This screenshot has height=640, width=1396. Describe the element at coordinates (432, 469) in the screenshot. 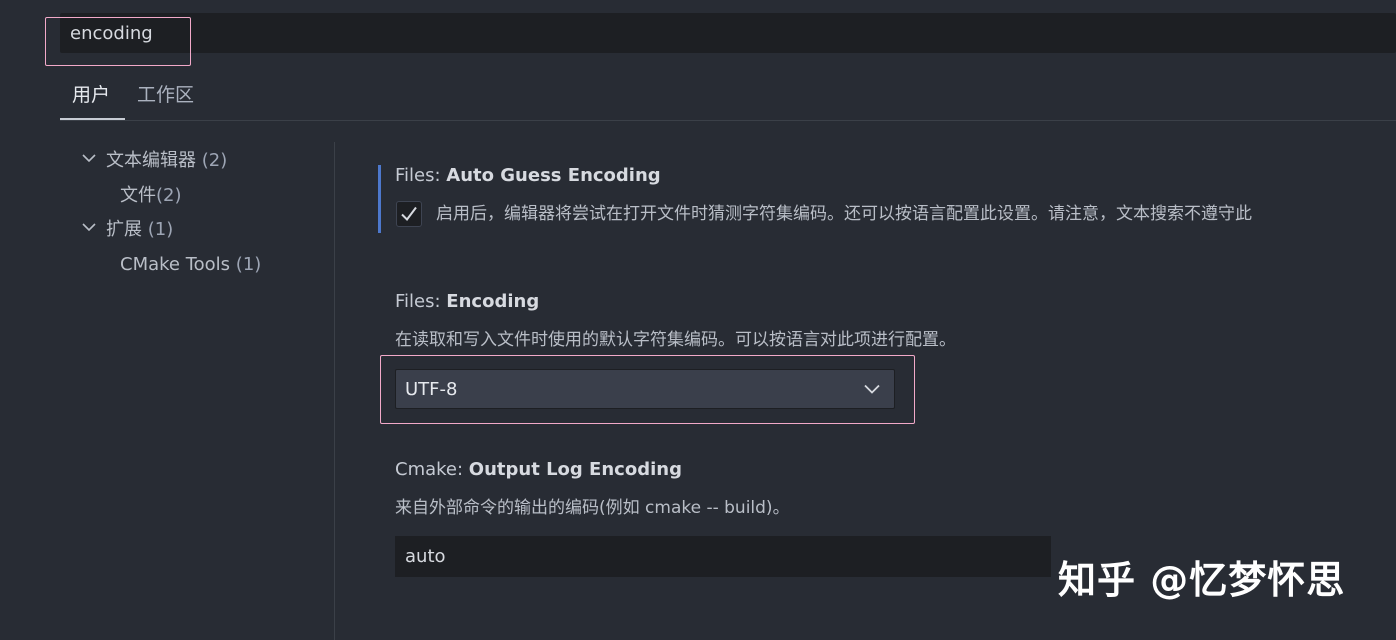

I see `setting-category: Cmake:` at that location.